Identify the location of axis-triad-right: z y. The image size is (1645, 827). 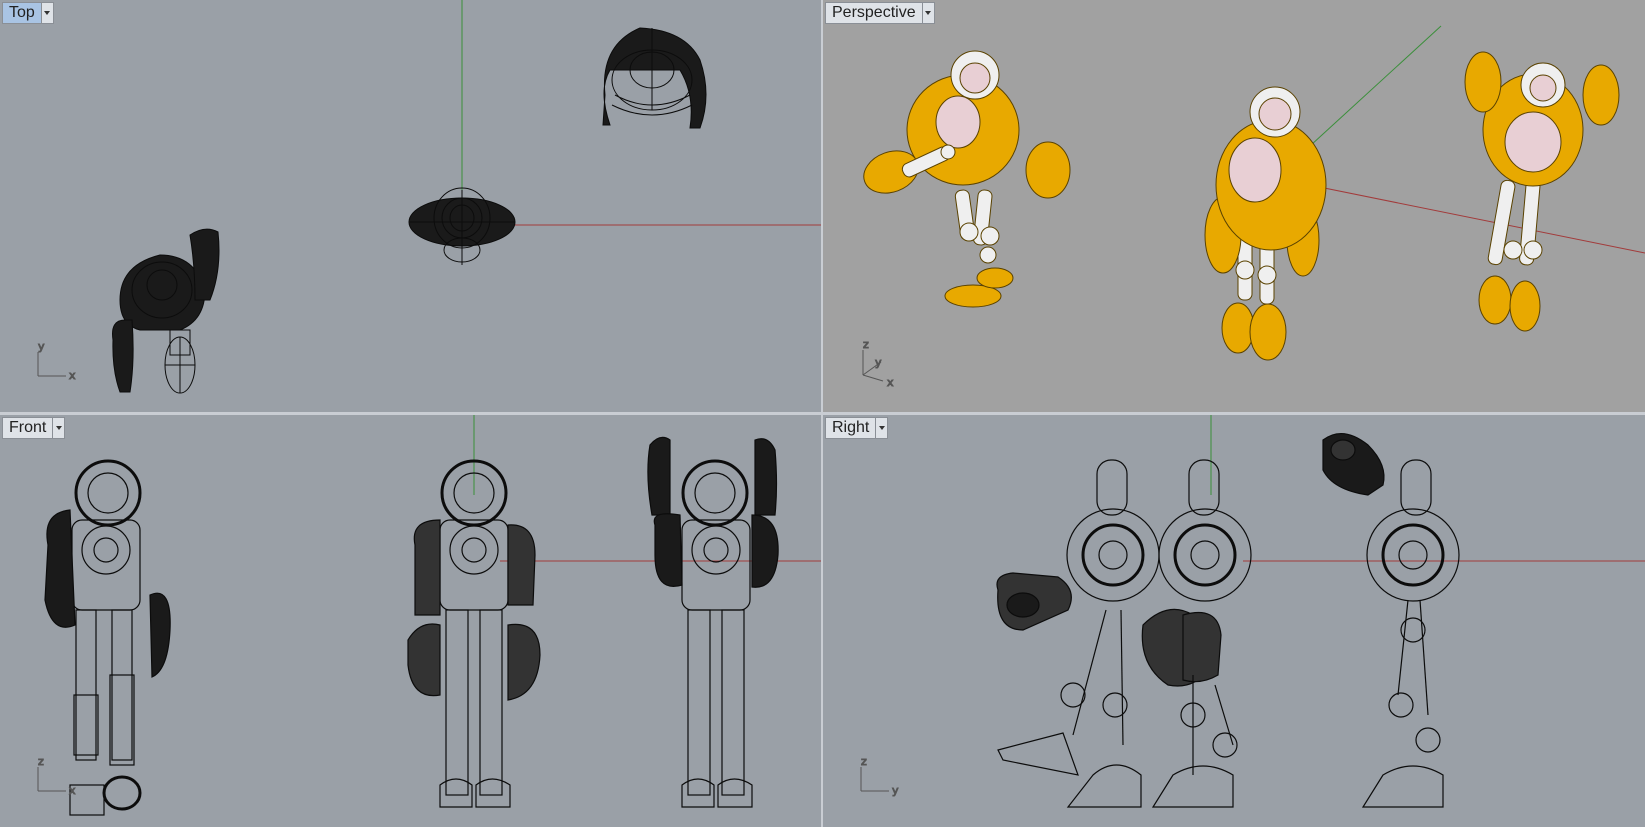
(880, 776).